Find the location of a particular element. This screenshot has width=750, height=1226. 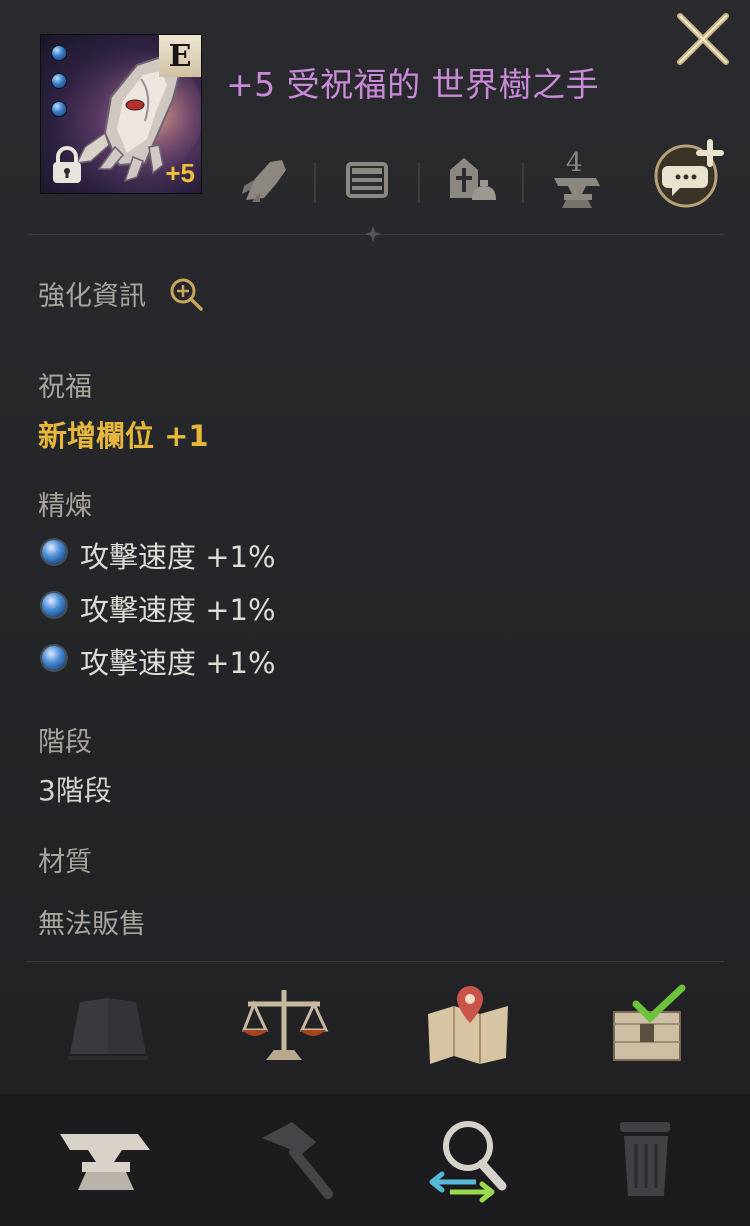

item-title: +5 受祝福的 世界樹之手 is located at coordinates (413, 84).